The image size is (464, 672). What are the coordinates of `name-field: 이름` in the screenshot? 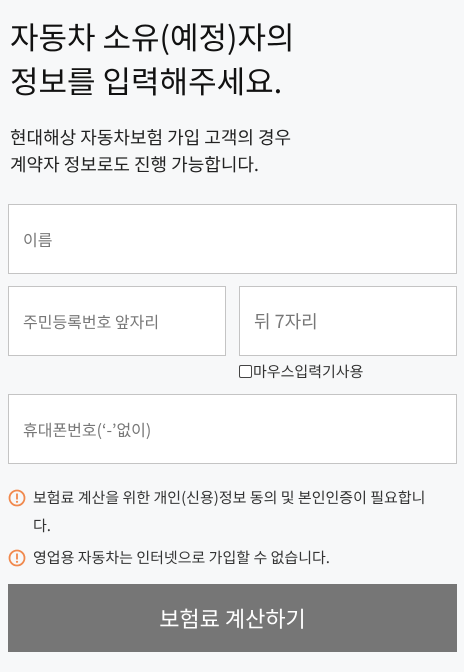 It's located at (232, 239).